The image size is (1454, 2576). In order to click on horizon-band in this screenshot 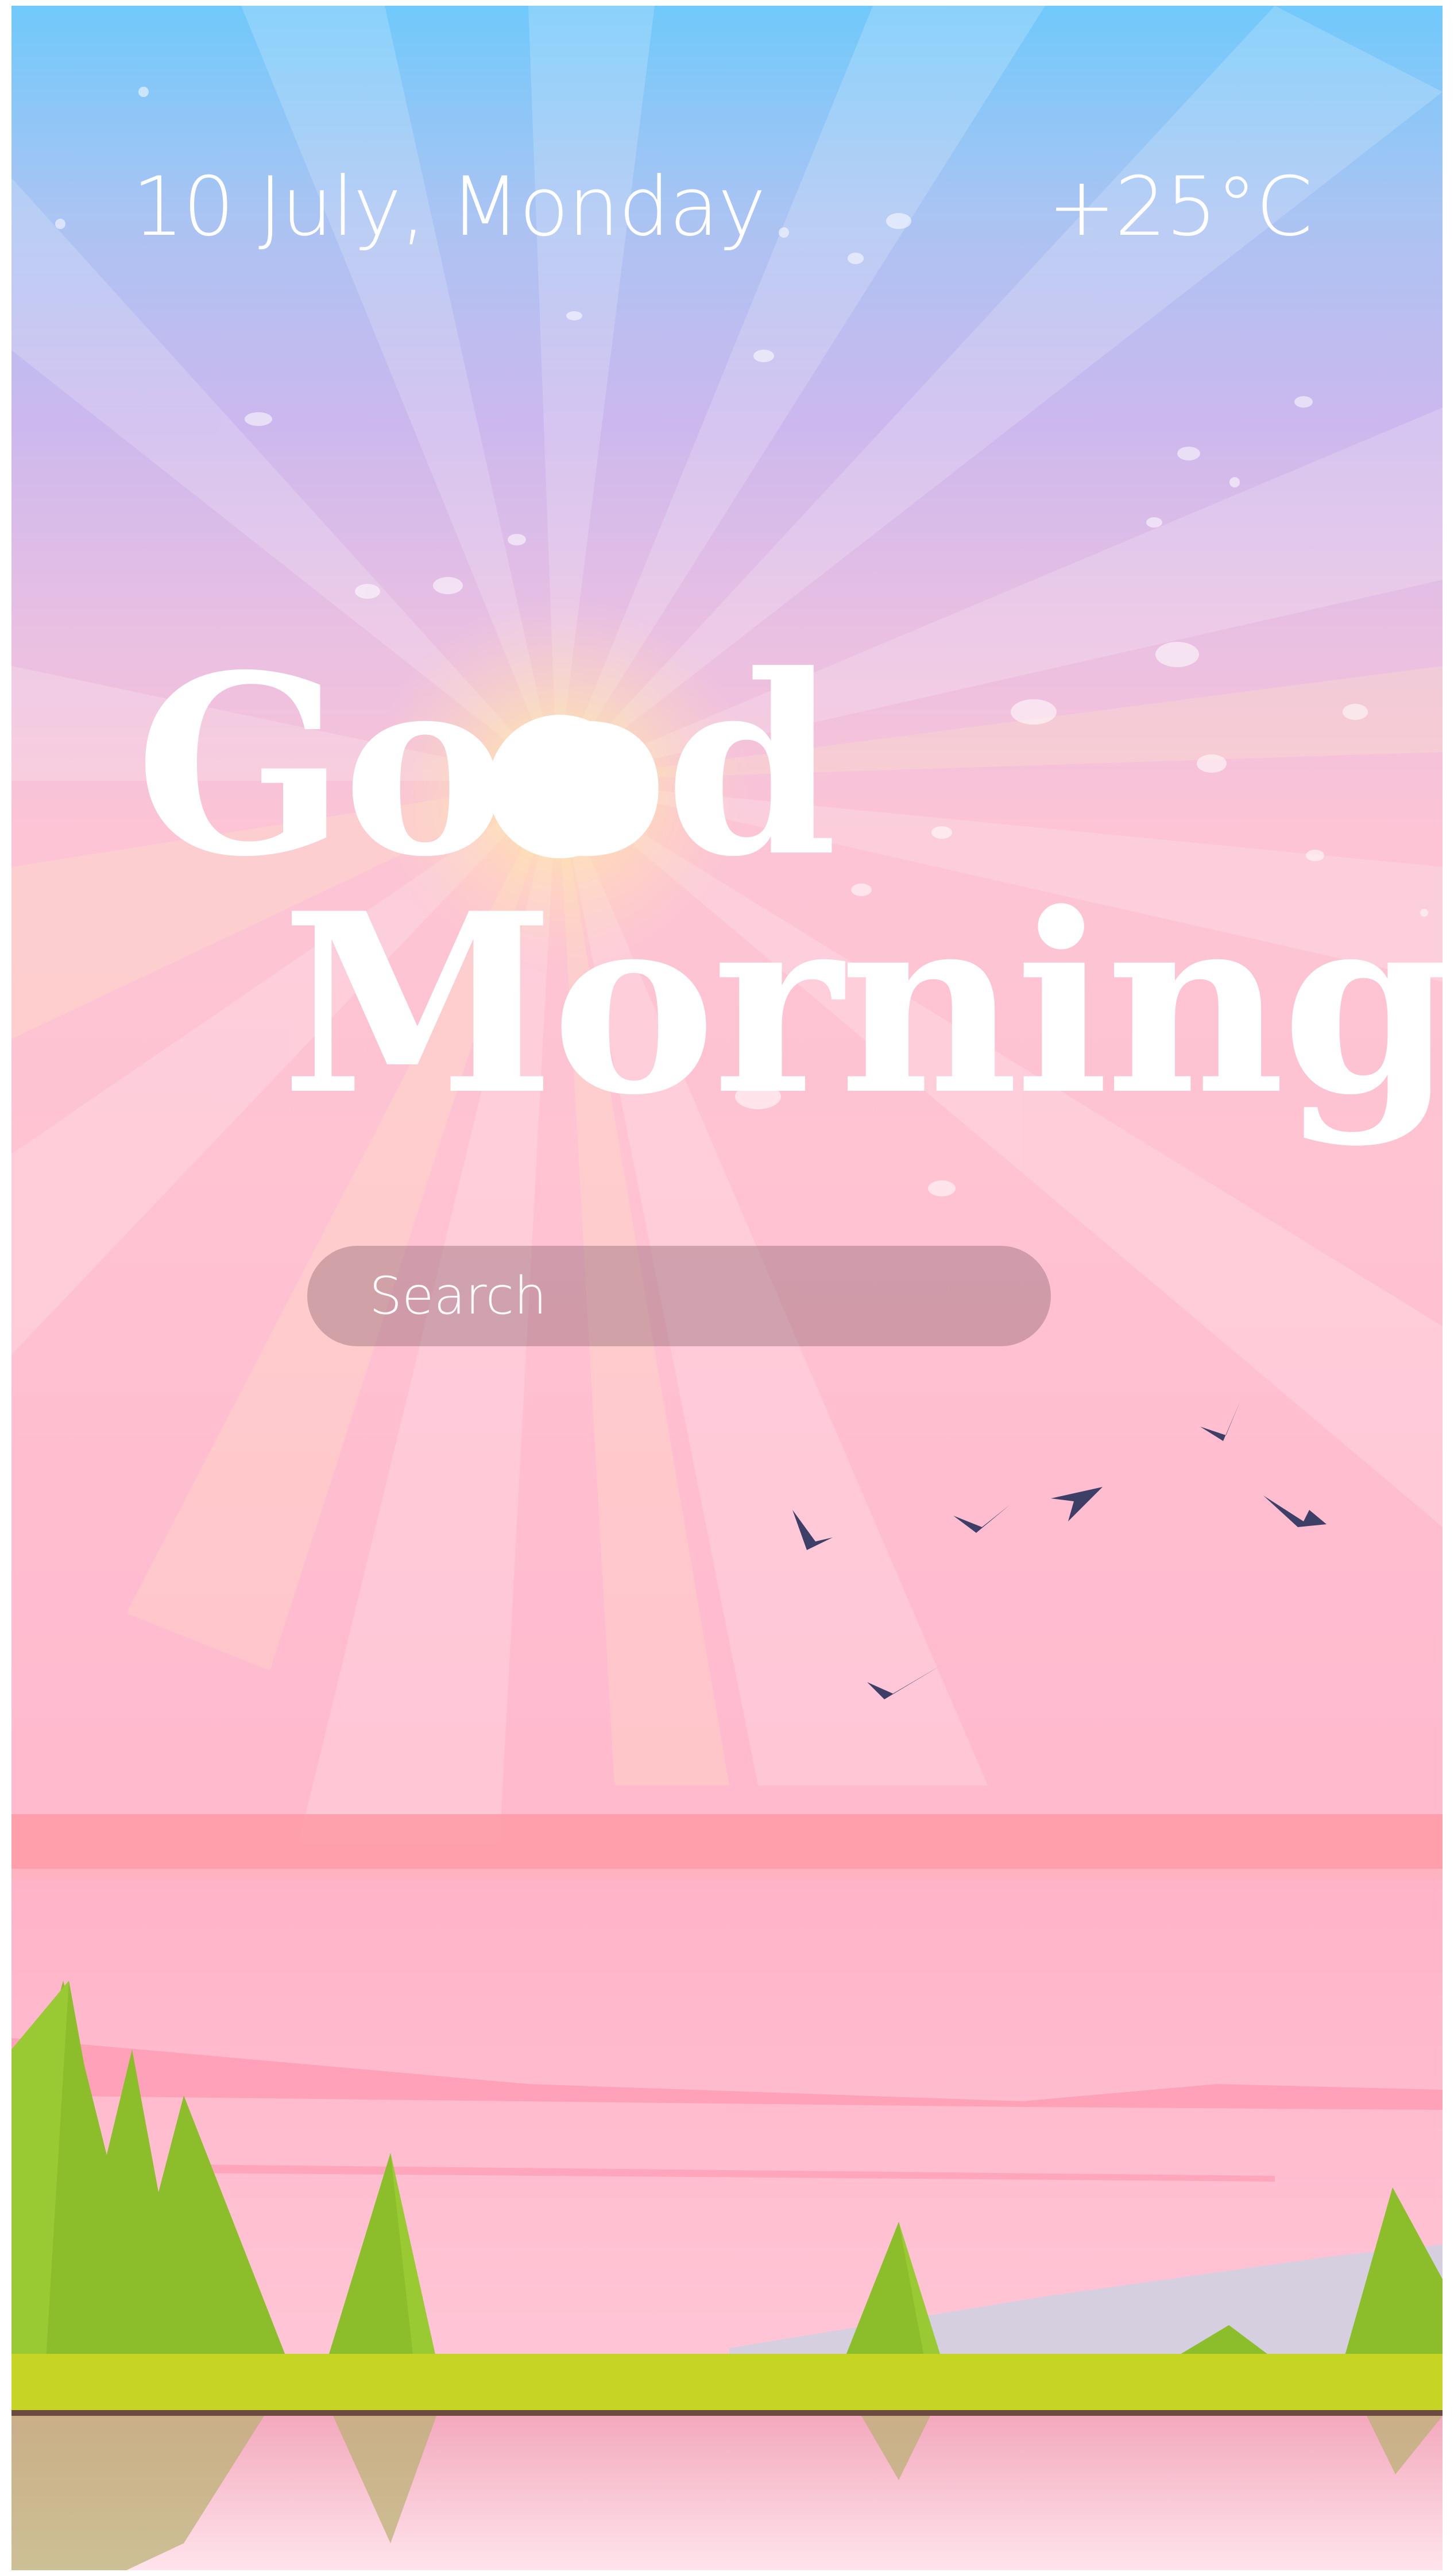, I will do `click(727, 1841)`.